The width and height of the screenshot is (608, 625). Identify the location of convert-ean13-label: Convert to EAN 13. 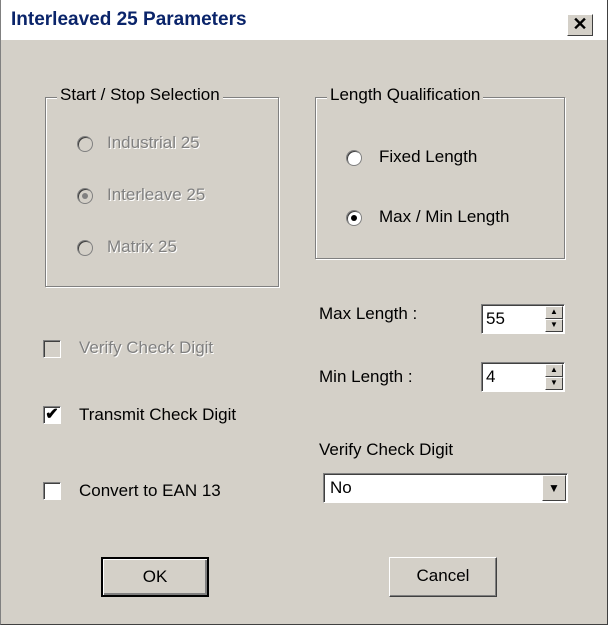
(150, 490).